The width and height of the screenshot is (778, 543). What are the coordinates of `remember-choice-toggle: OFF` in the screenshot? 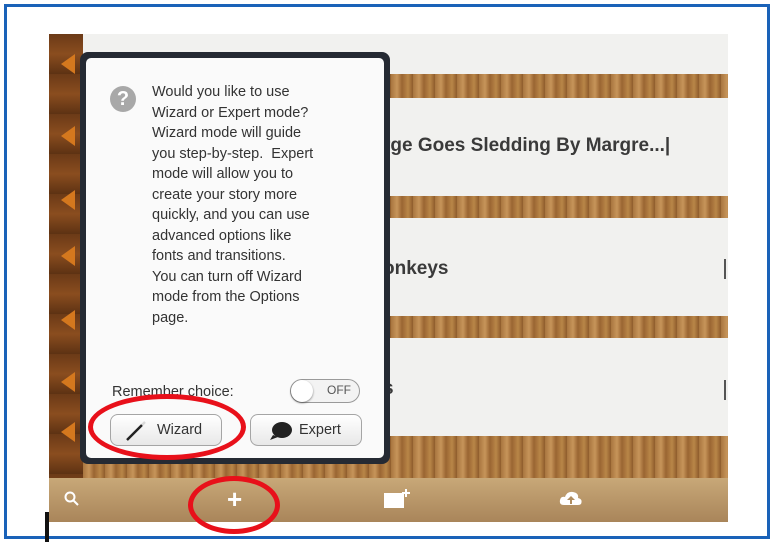 It's located at (325, 391).